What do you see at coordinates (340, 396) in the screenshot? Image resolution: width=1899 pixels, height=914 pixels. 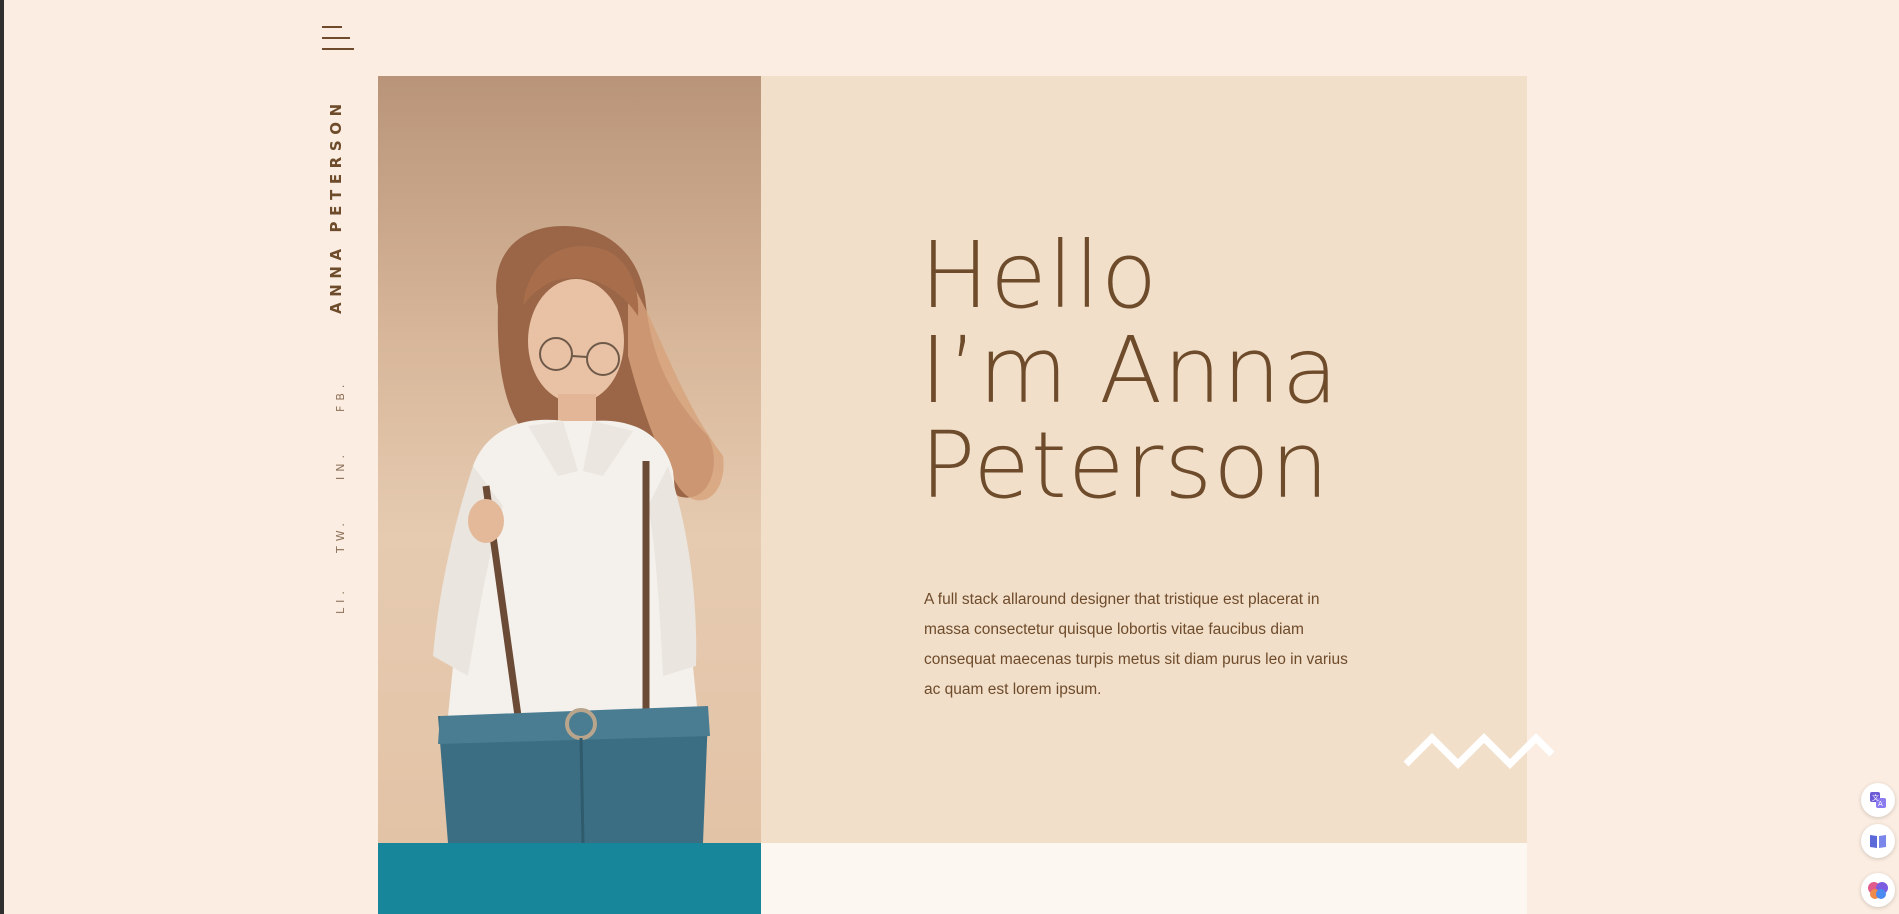 I see `social-link-fb: FB.` at bounding box center [340, 396].